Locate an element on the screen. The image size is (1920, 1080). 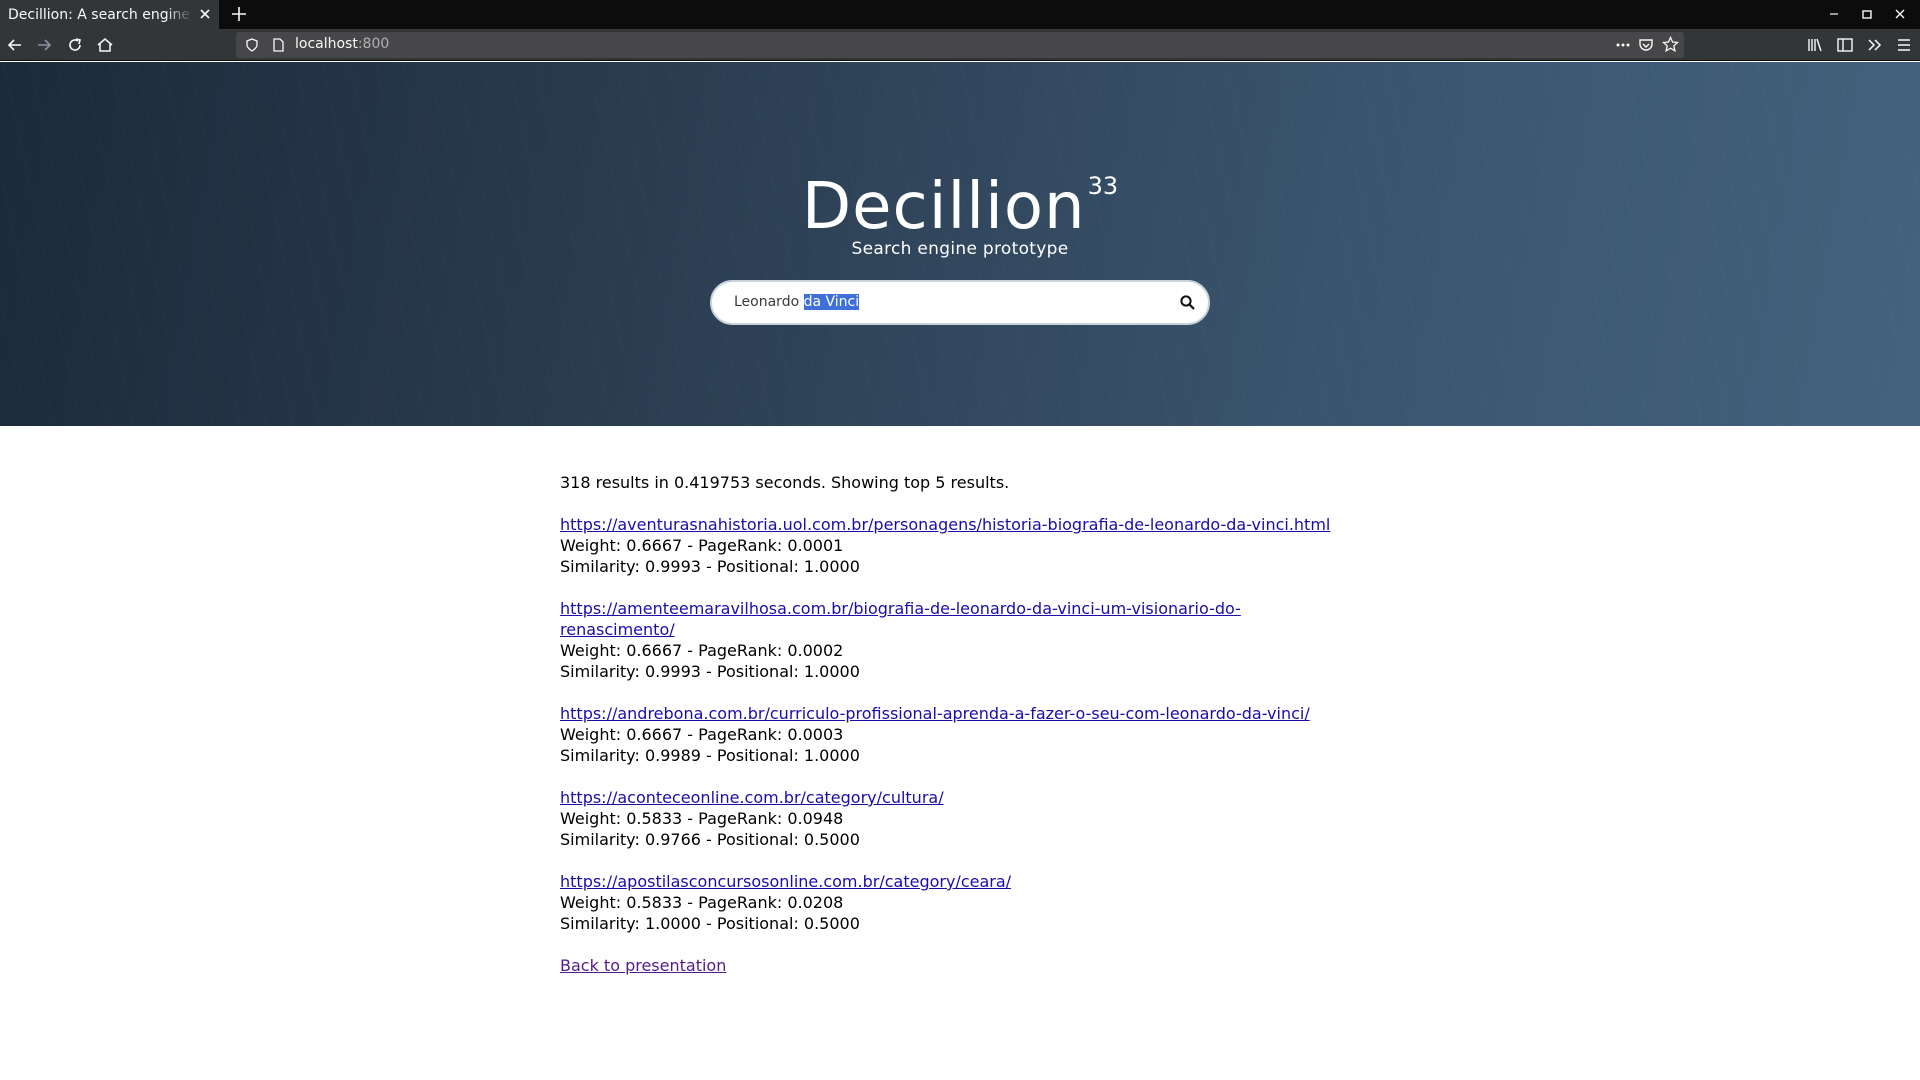
forward-arrow-icon is located at coordinates (44, 45).